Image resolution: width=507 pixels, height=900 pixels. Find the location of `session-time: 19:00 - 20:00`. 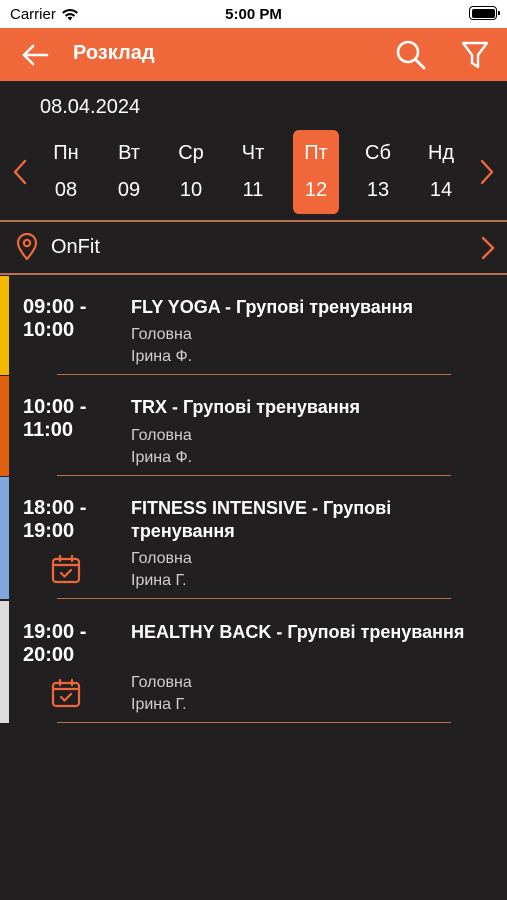

session-time: 19:00 - 20:00 is located at coordinates (73, 644).